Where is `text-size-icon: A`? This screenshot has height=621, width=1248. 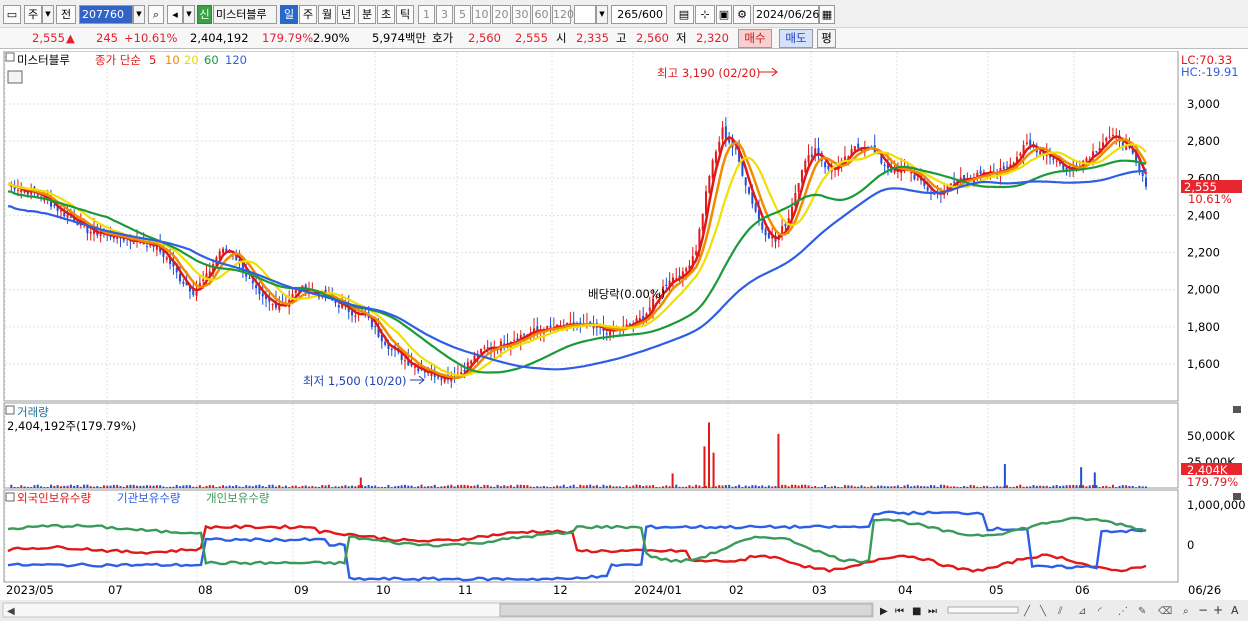
text-size-icon: A is located at coordinates (1235, 610).